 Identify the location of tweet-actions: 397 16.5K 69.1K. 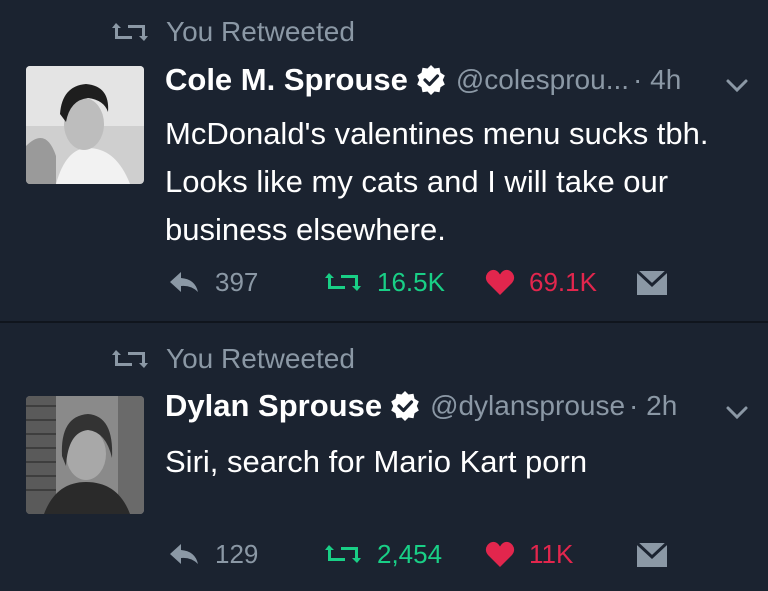
(445, 282).